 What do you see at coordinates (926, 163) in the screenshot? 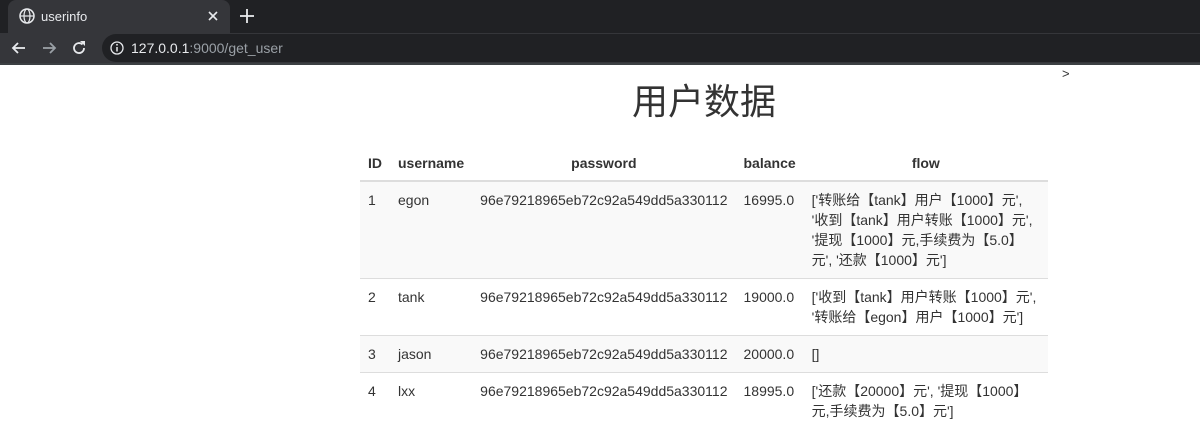
I see `header-flow: flow` at bounding box center [926, 163].